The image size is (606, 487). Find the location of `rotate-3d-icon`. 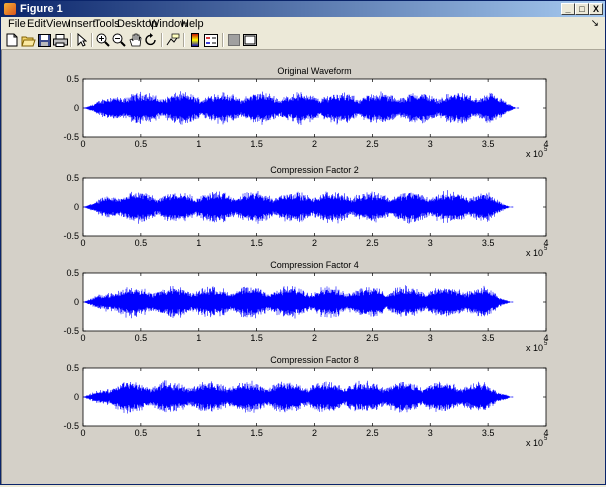

rotate-3d-icon is located at coordinates (151, 40).